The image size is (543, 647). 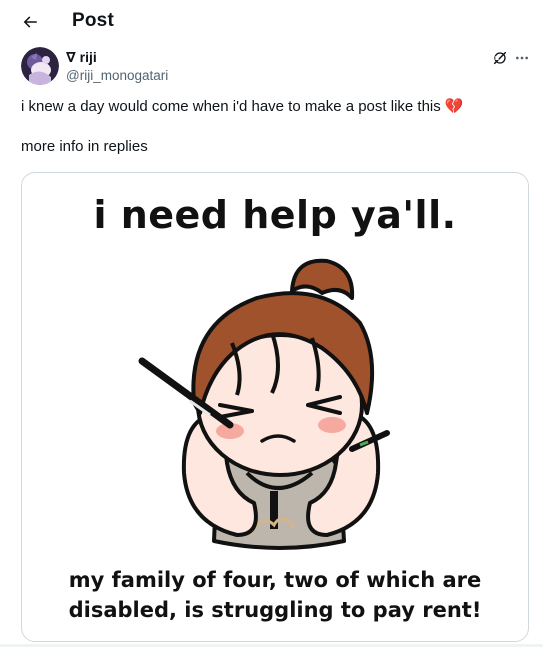 I want to click on post-header: Post, so click(x=271, y=21).